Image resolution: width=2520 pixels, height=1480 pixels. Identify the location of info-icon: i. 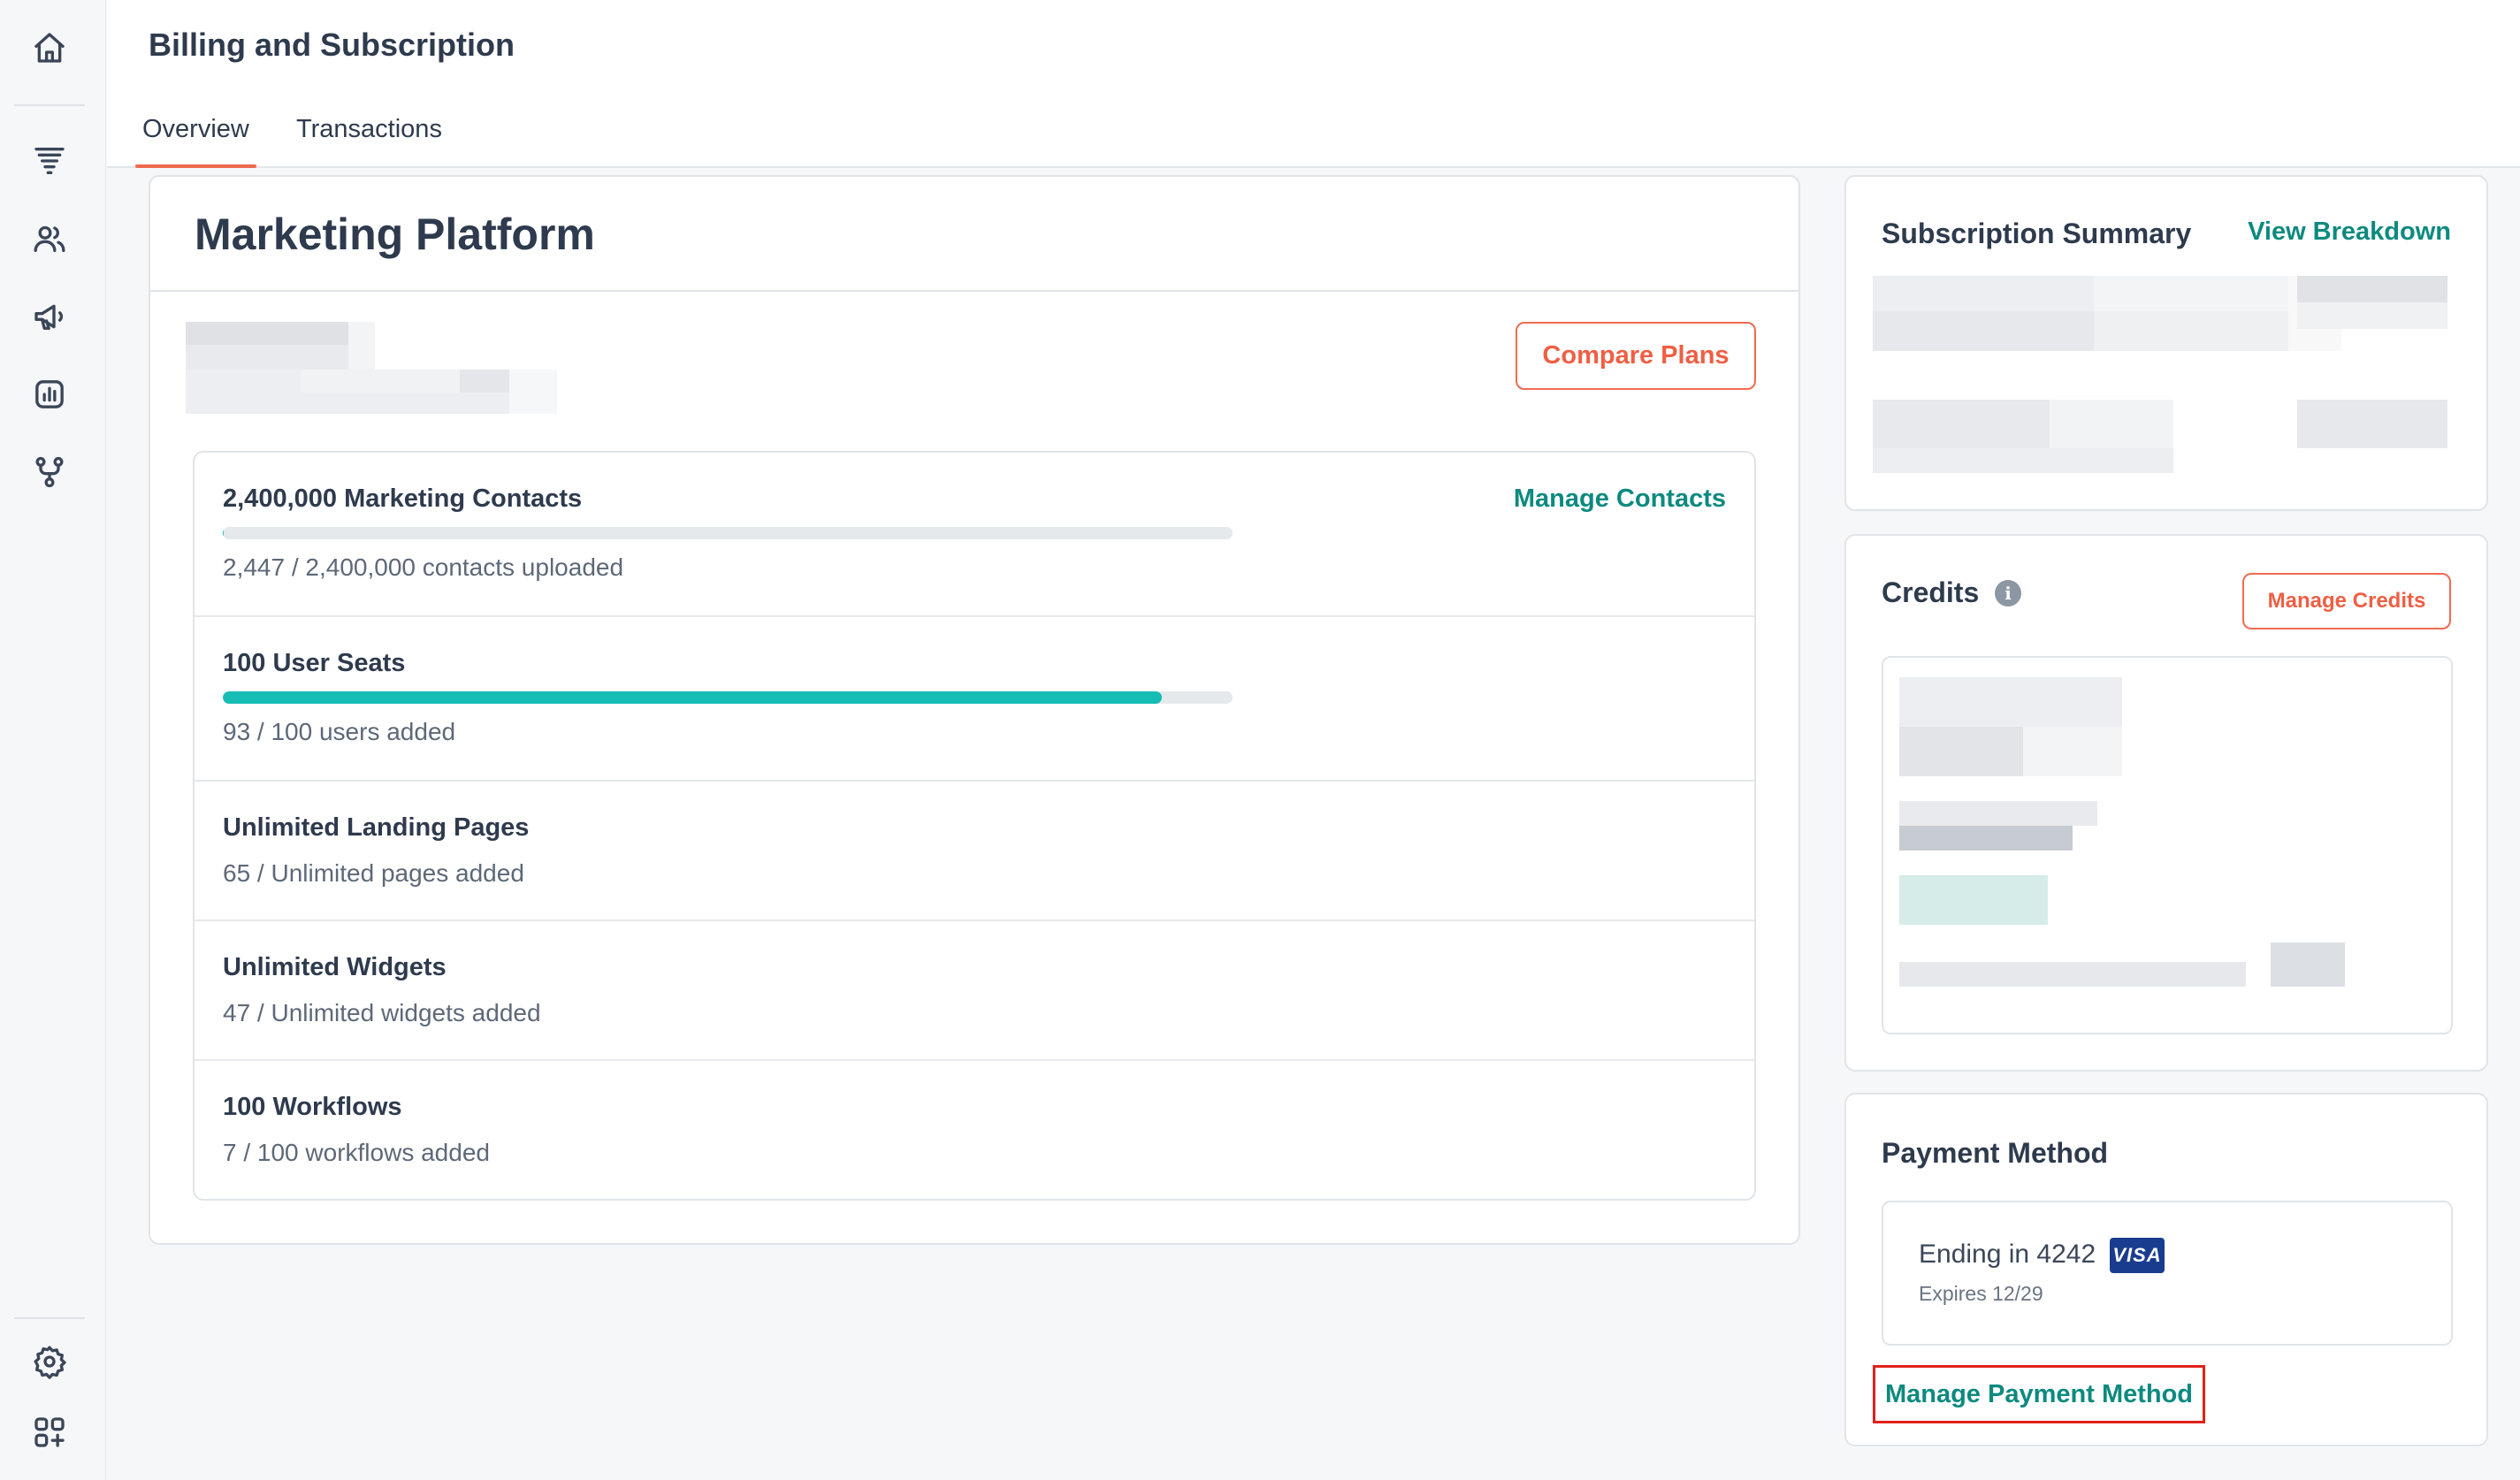
(2008, 593).